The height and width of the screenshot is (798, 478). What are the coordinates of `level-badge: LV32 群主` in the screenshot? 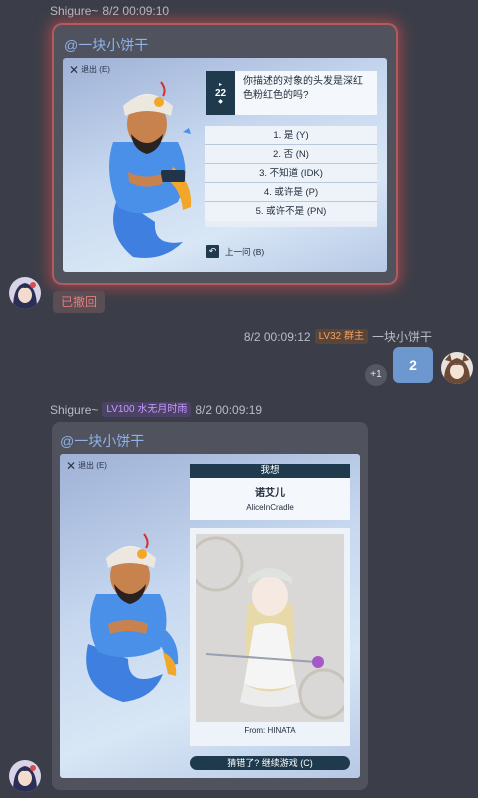 It's located at (341, 336).